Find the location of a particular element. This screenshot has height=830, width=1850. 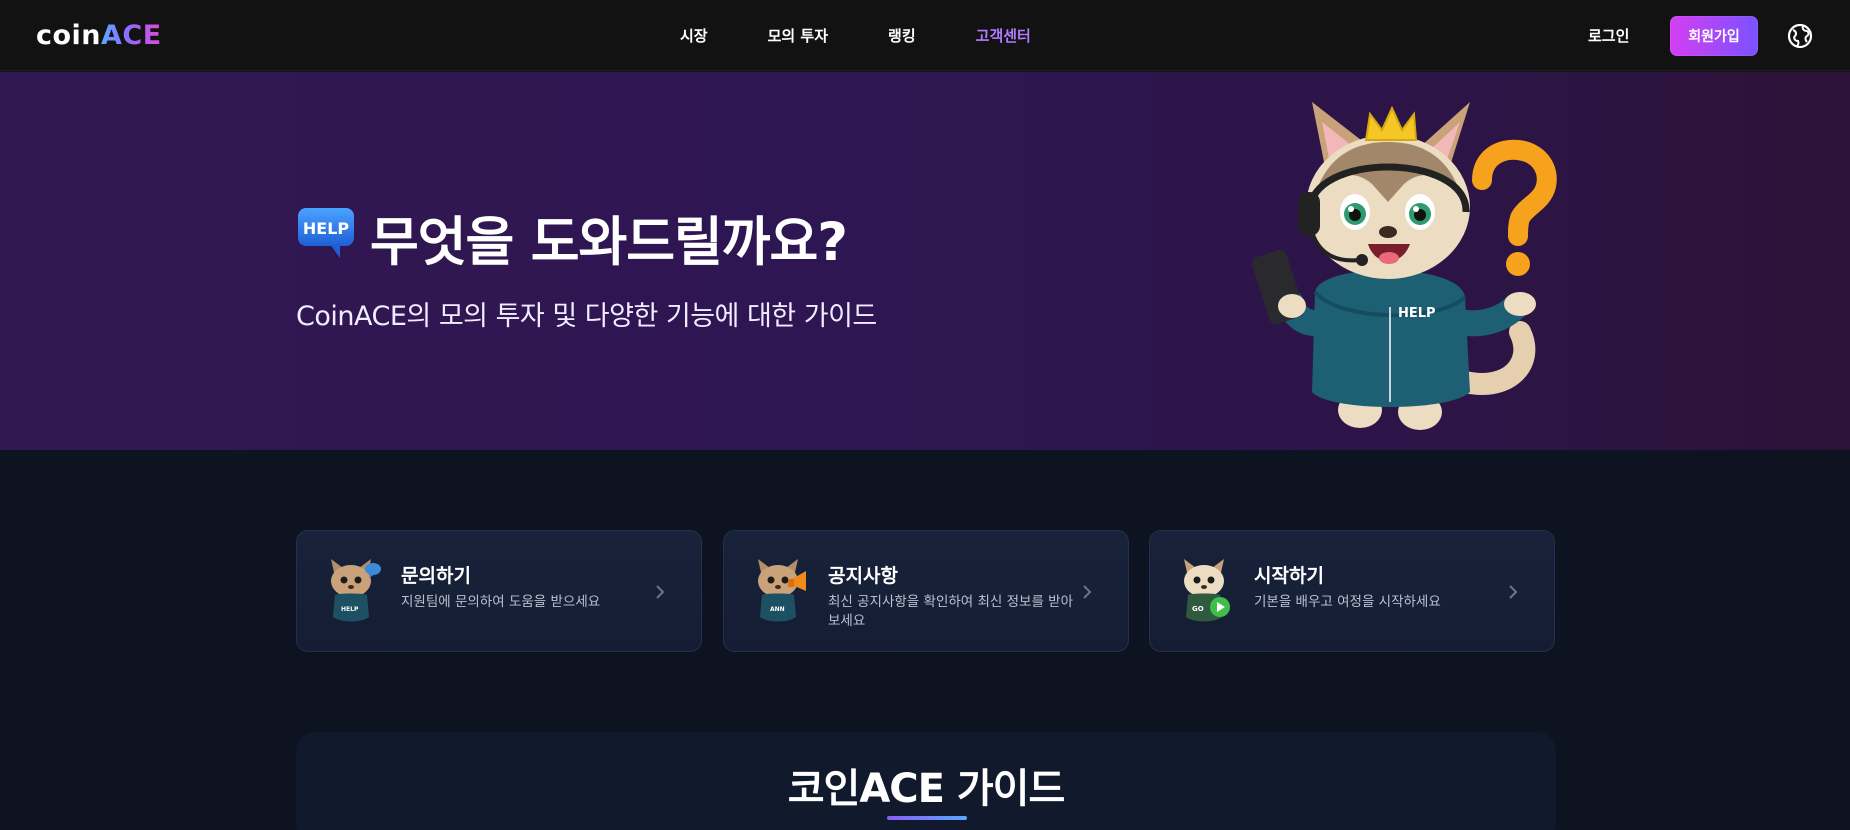

globe-icon is located at coordinates (1800, 36).